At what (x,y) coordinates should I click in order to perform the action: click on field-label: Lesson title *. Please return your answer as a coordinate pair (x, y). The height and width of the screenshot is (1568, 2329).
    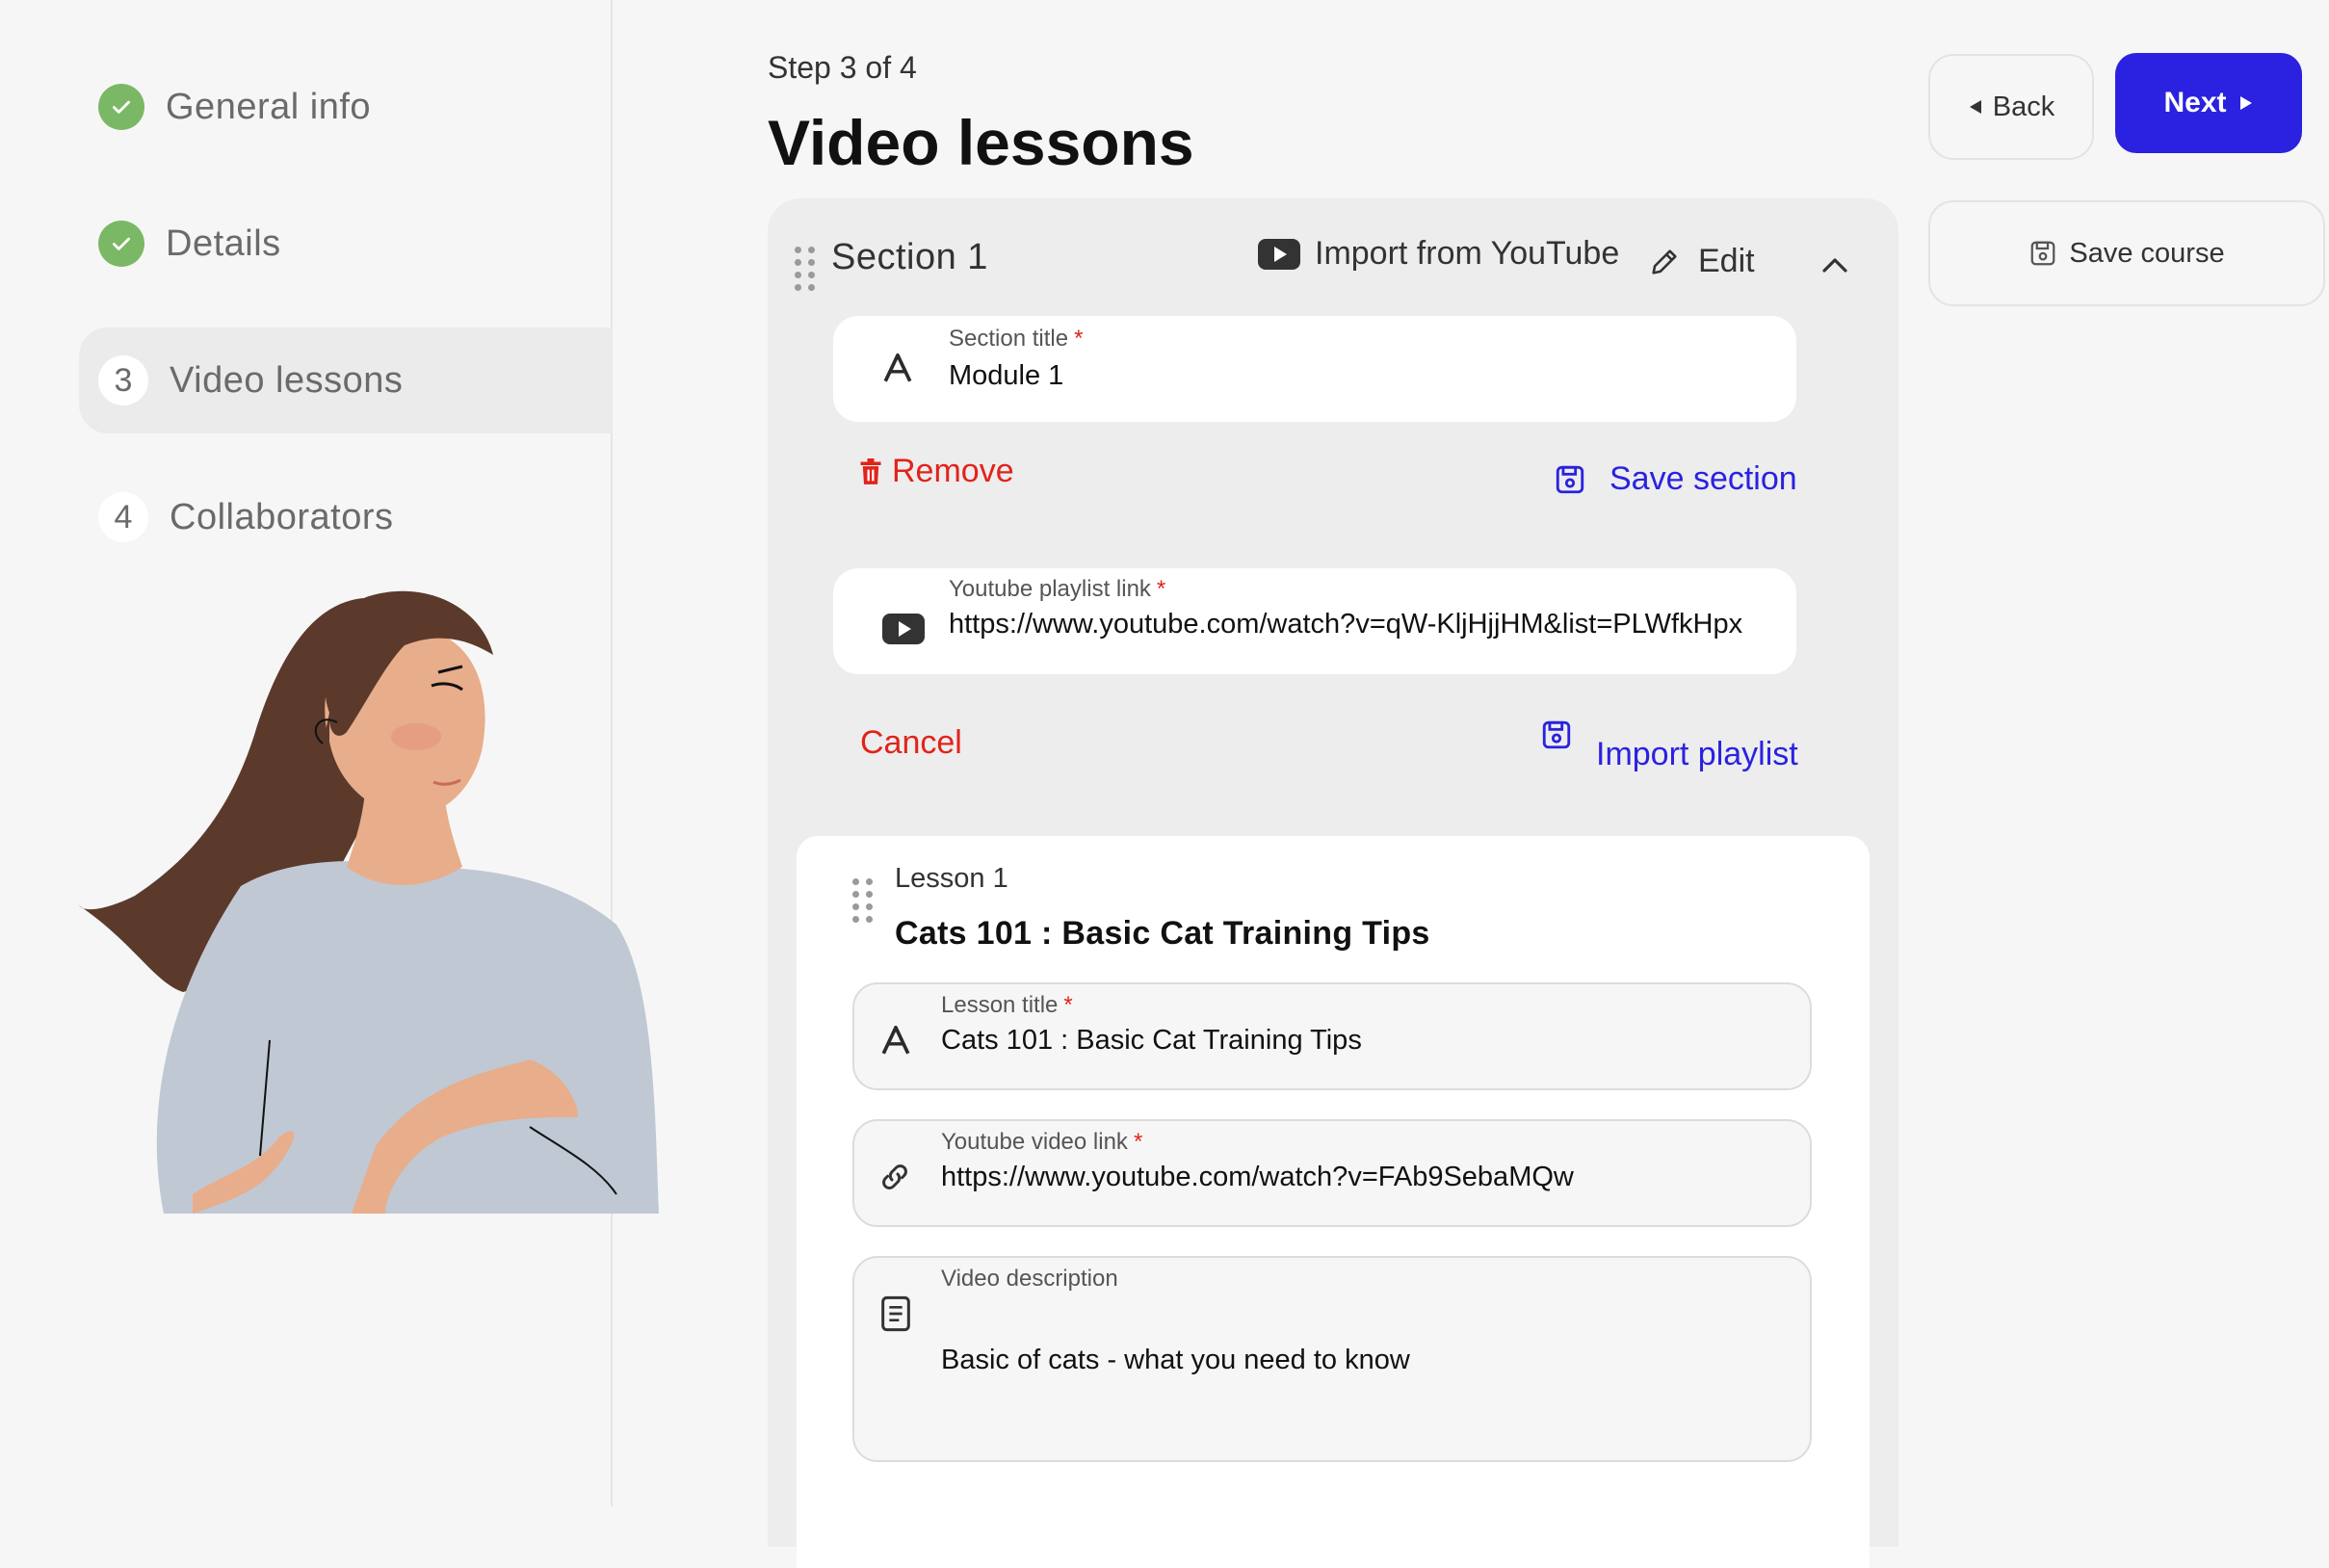
    Looking at the image, I should click on (1007, 1005).